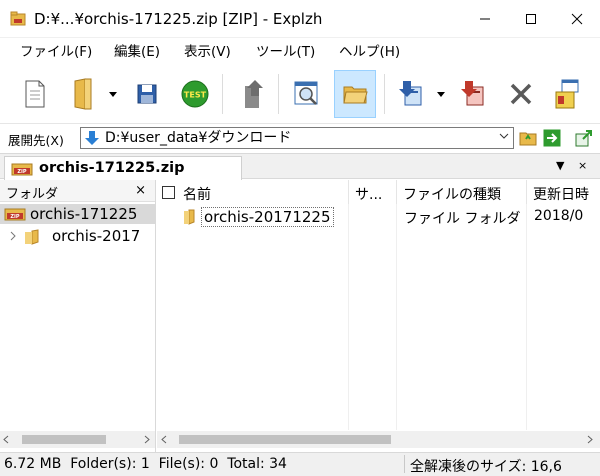  What do you see at coordinates (198, 138) in the screenshot?
I see `extract-destination-path: D:¥user_data¥ダウンロード` at bounding box center [198, 138].